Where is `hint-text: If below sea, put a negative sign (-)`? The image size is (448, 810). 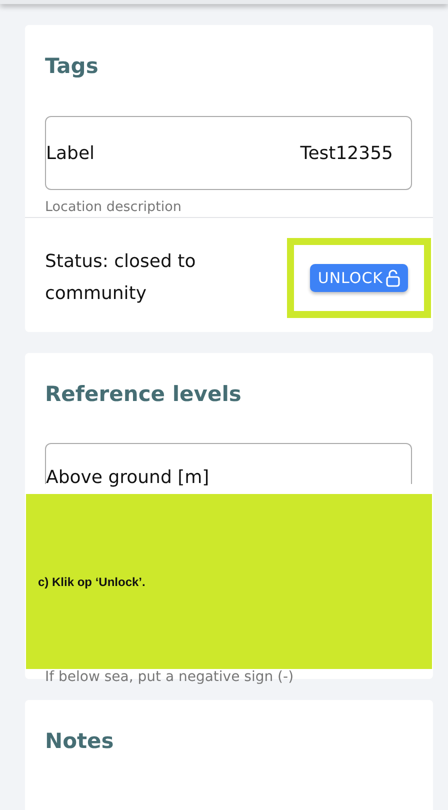 hint-text: If below sea, put a negative sign (-) is located at coordinates (170, 677).